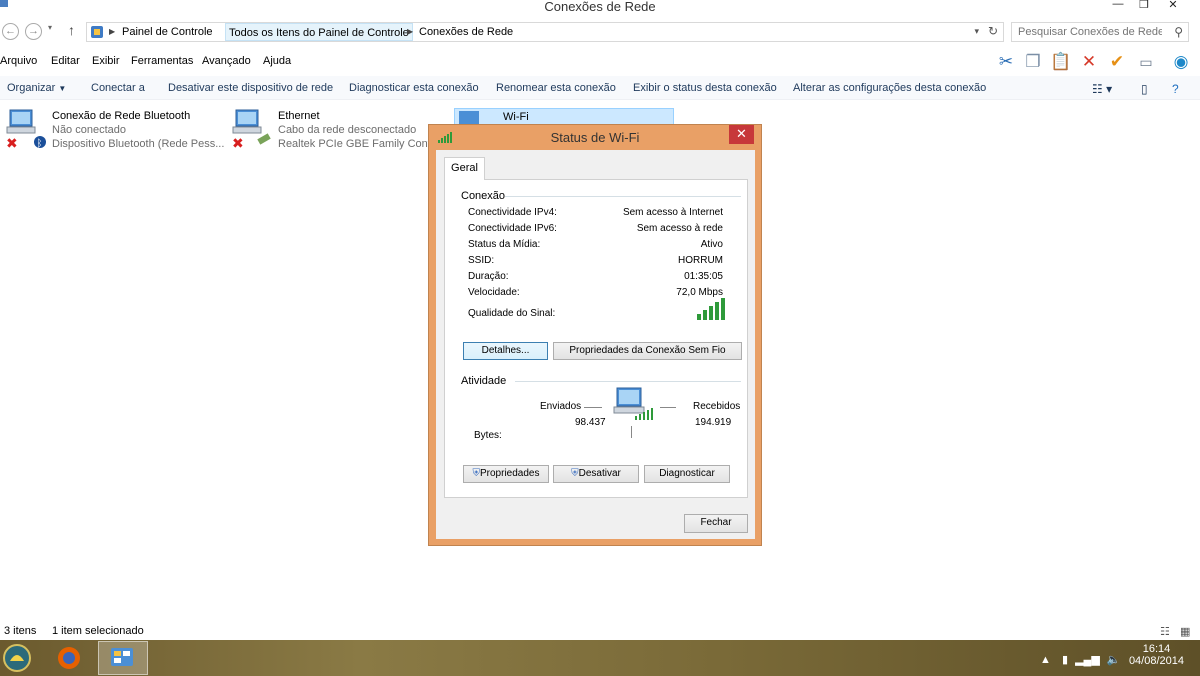 The image size is (1200, 676). Describe the element at coordinates (483, 196) in the screenshot. I see `connection-group-title: Conexão` at that location.